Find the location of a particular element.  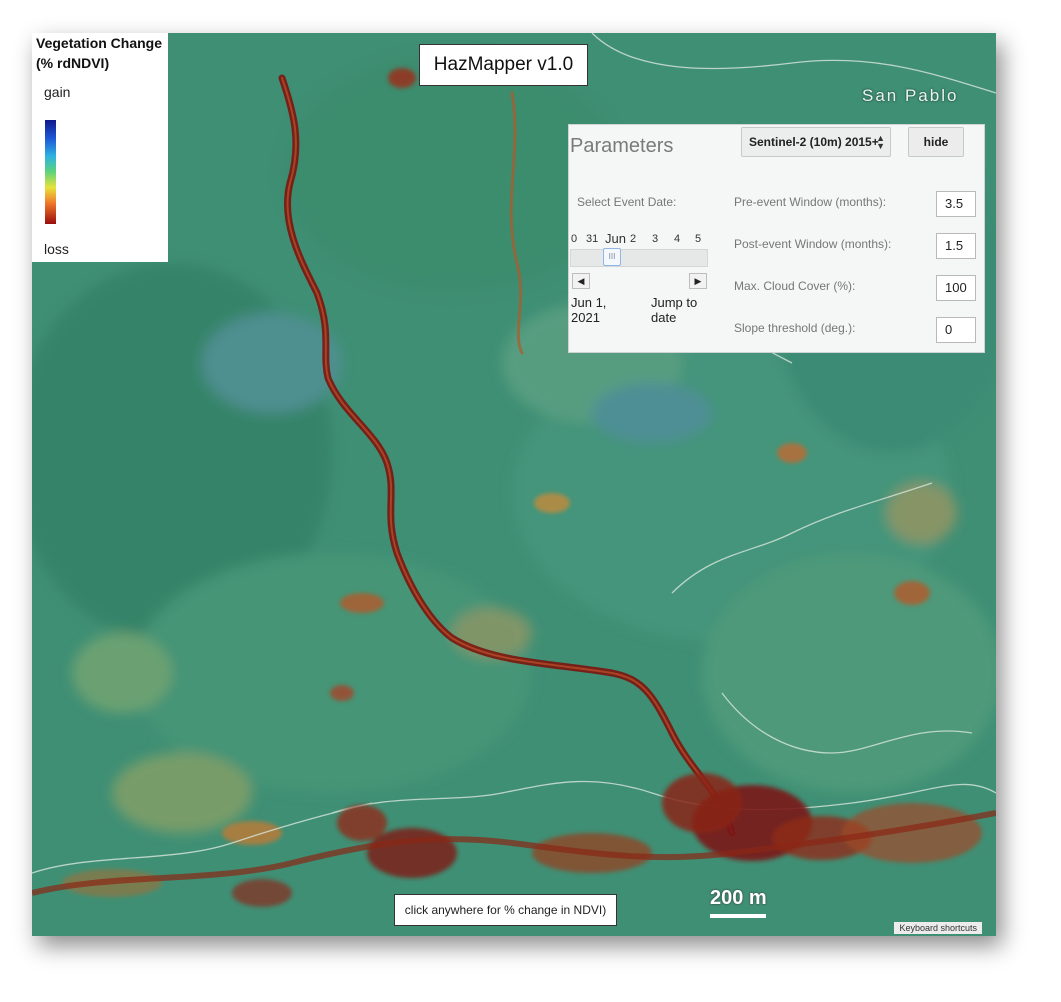

scale-bar-line is located at coordinates (738, 916).